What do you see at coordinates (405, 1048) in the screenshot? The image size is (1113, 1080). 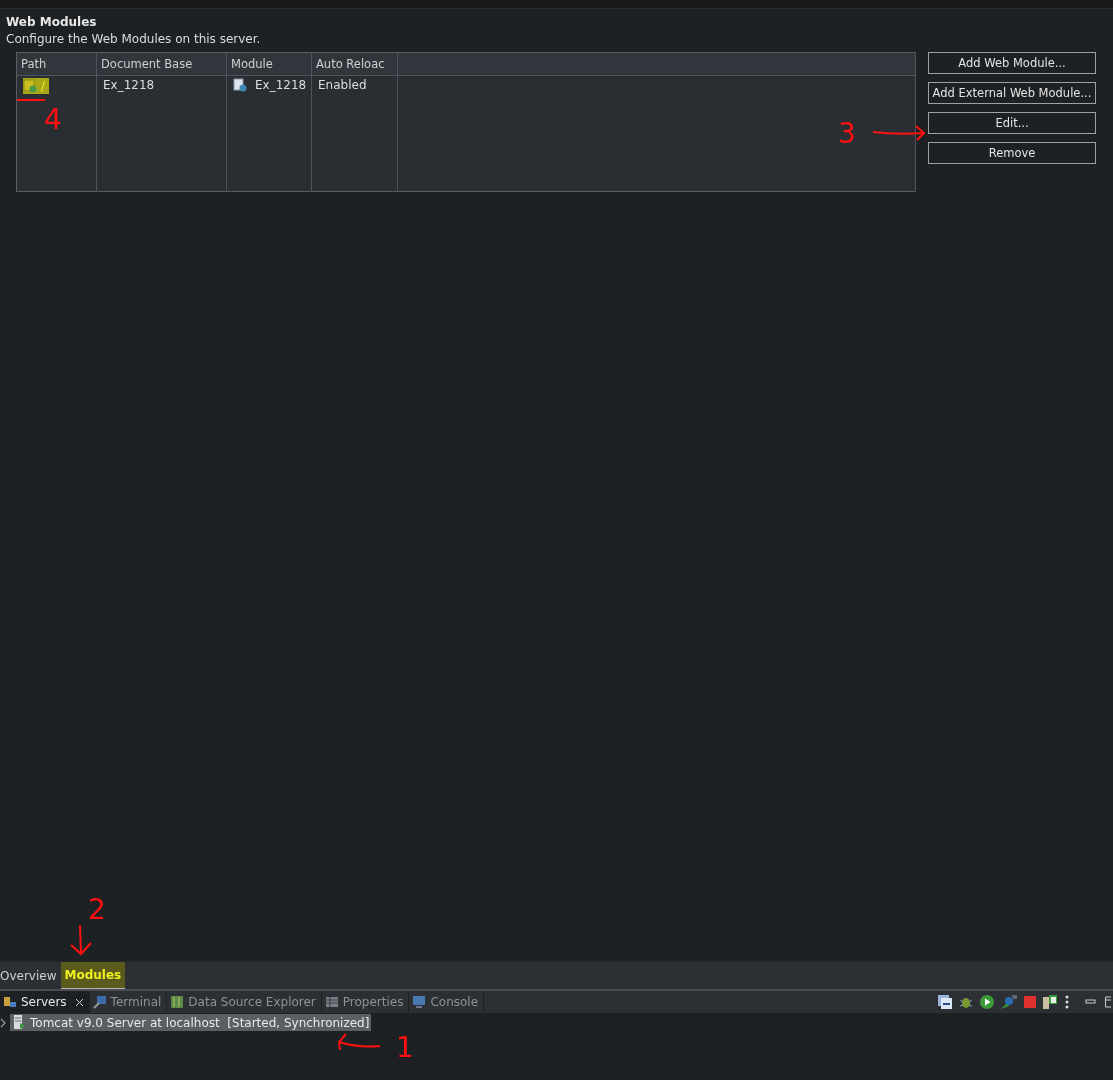 I see `handwritten-number: 1` at bounding box center [405, 1048].